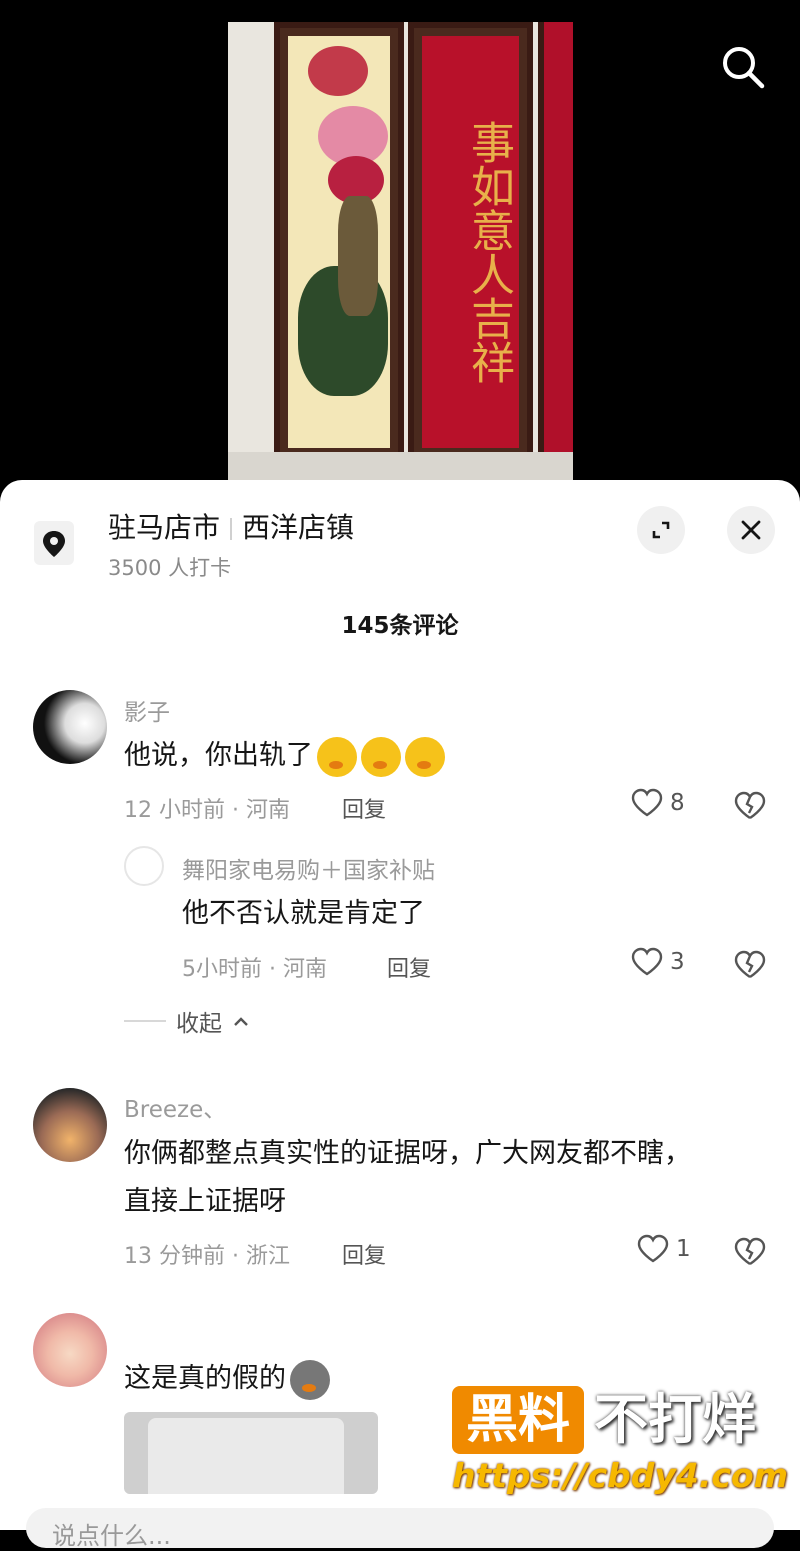  I want to click on comment-text-line2: 直接上证据呀, so click(205, 1201).